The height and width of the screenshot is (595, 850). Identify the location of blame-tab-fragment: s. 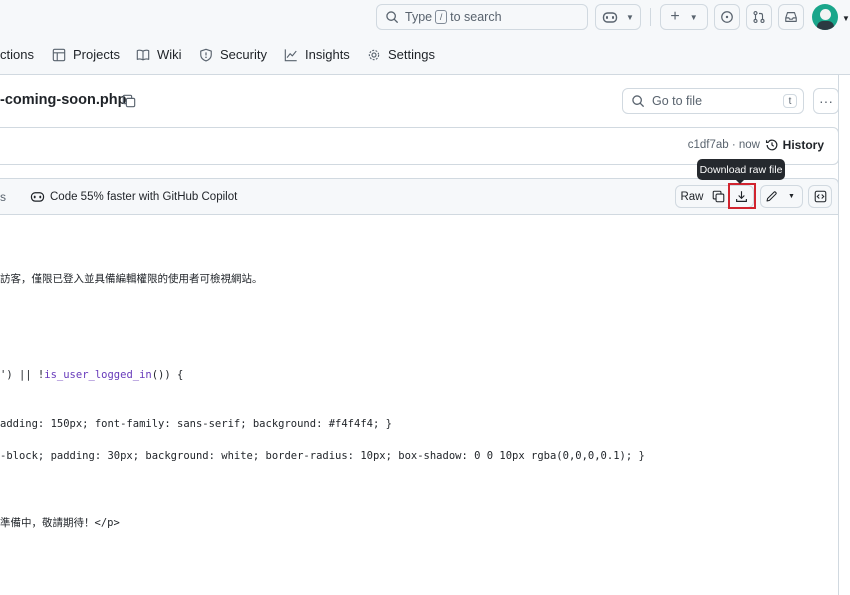
(3, 197).